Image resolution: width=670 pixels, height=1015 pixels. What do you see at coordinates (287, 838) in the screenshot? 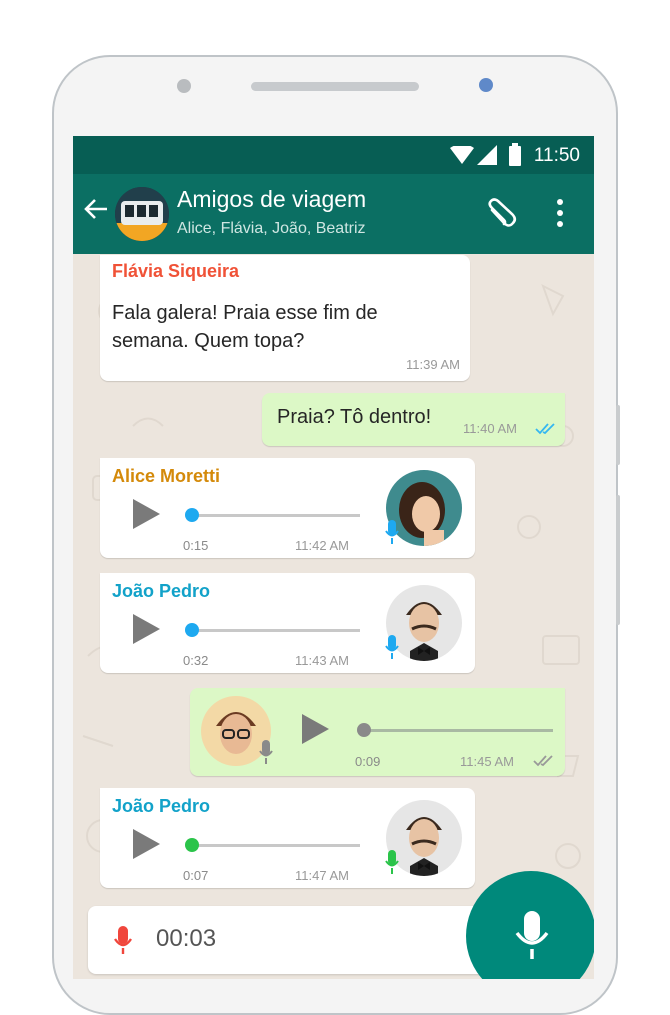
I see `voice-message-joao-2: João Pedro 0:07 11:47 AM` at bounding box center [287, 838].